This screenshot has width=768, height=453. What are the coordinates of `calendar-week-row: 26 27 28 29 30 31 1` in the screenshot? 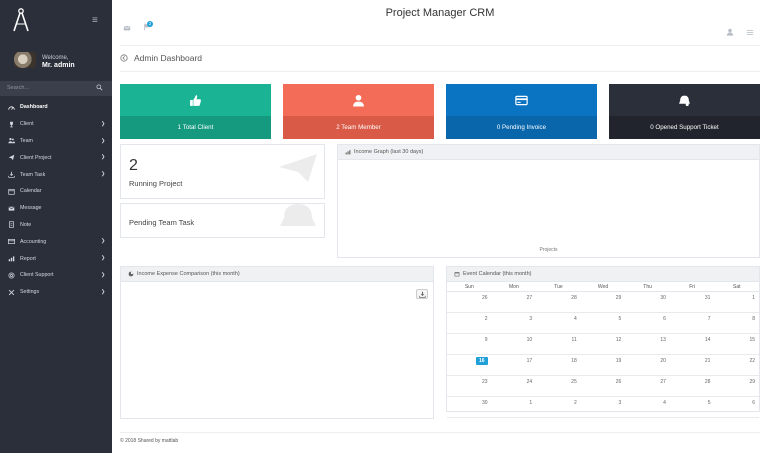 It's located at (603, 302).